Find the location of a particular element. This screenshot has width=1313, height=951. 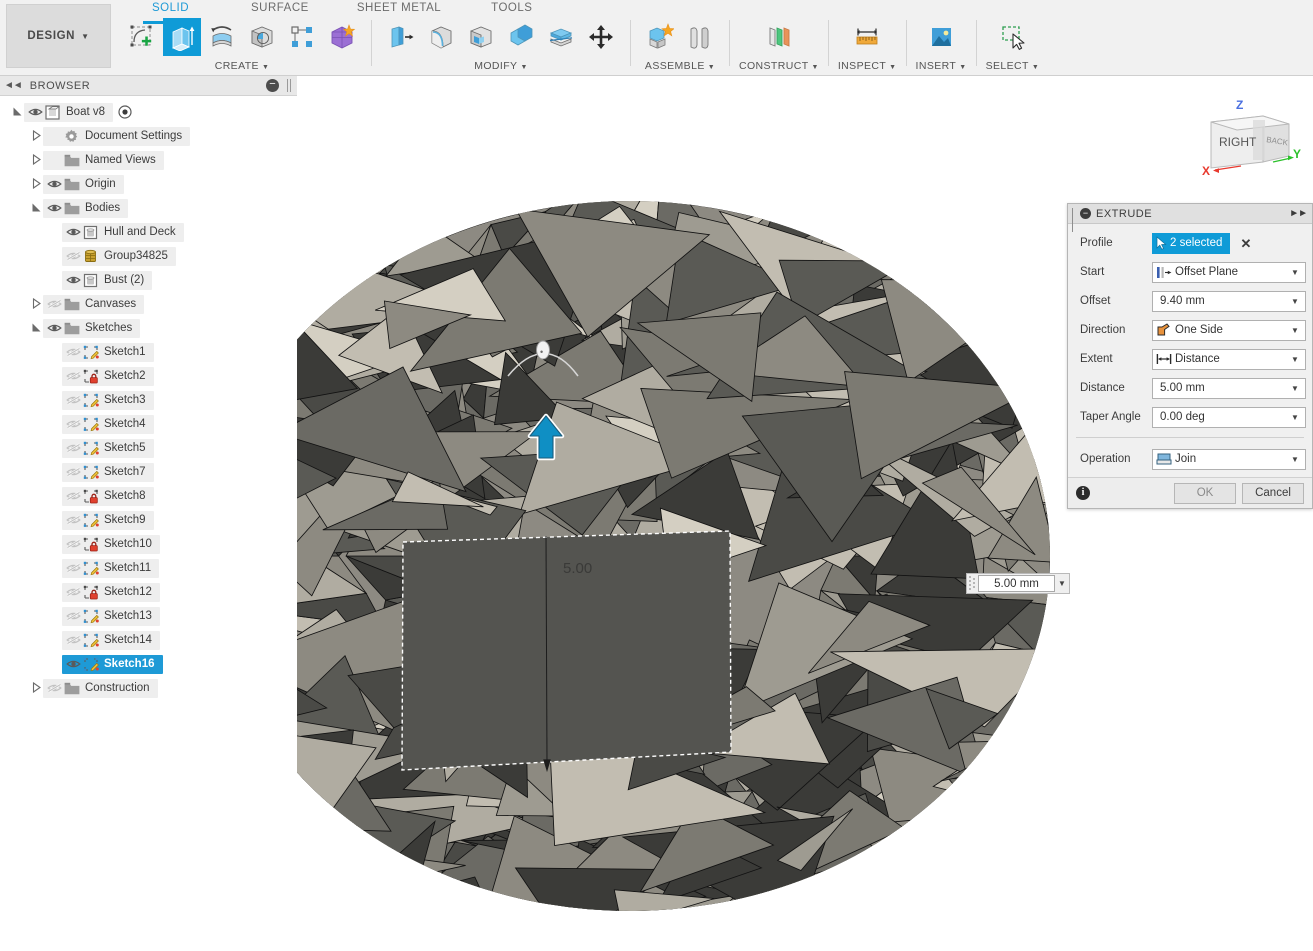

distance-value: 5.00 mm is located at coordinates (1221, 388).